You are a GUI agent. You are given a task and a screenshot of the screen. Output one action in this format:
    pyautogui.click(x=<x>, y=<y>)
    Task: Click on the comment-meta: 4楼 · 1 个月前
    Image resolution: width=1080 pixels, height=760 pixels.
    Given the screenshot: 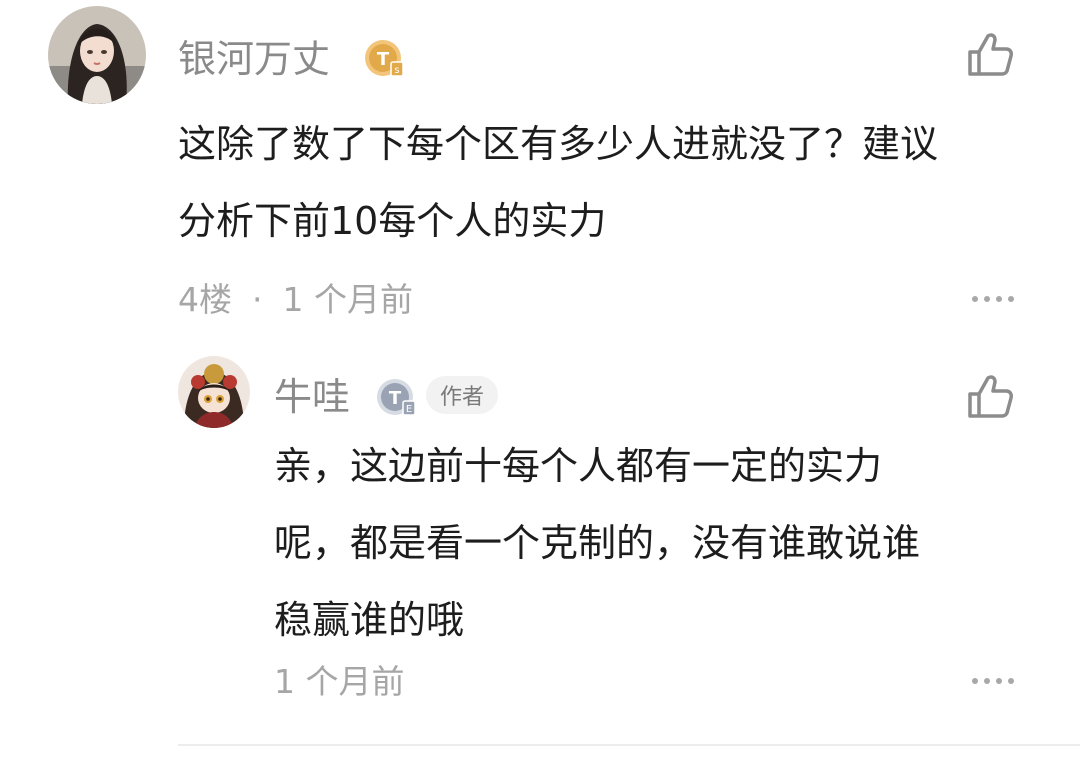 What is the action you would take?
    pyautogui.click(x=295, y=299)
    